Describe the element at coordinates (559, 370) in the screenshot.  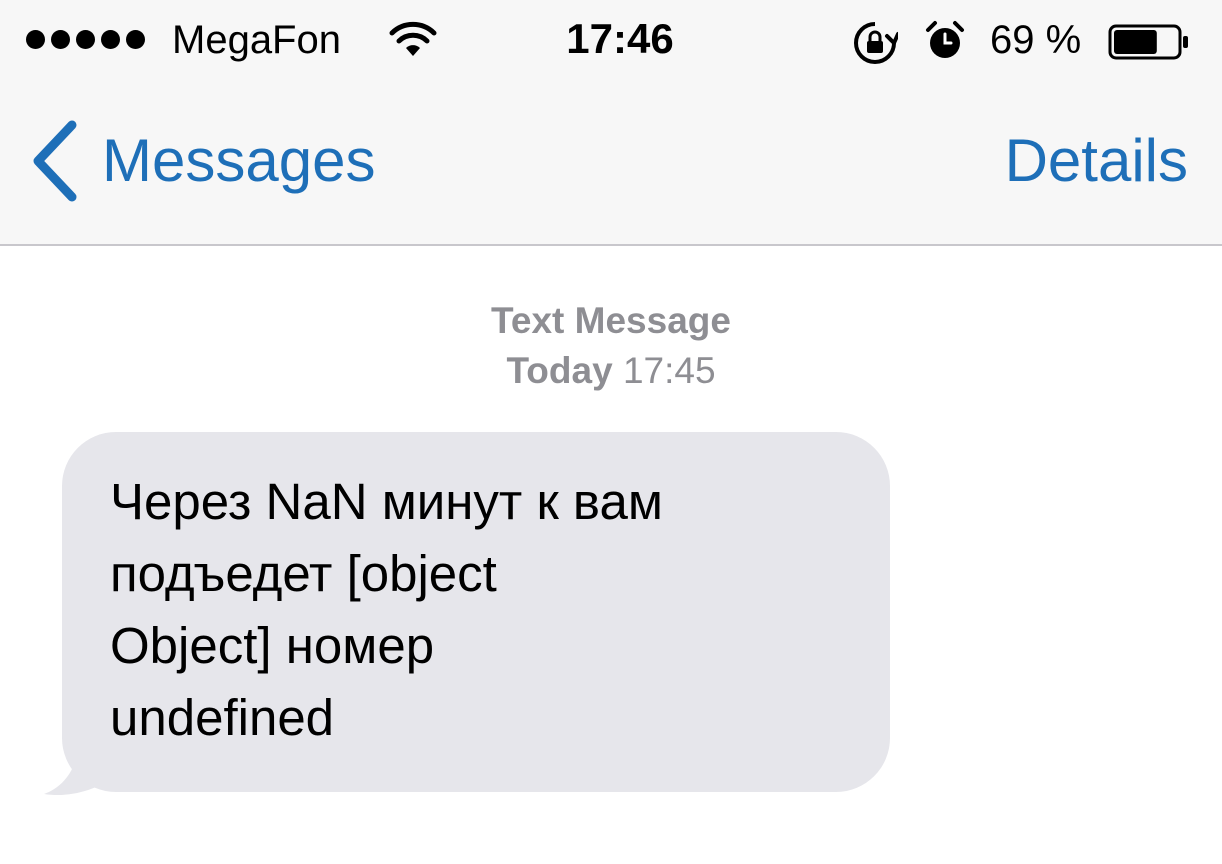
I see `message-day: Today` at that location.